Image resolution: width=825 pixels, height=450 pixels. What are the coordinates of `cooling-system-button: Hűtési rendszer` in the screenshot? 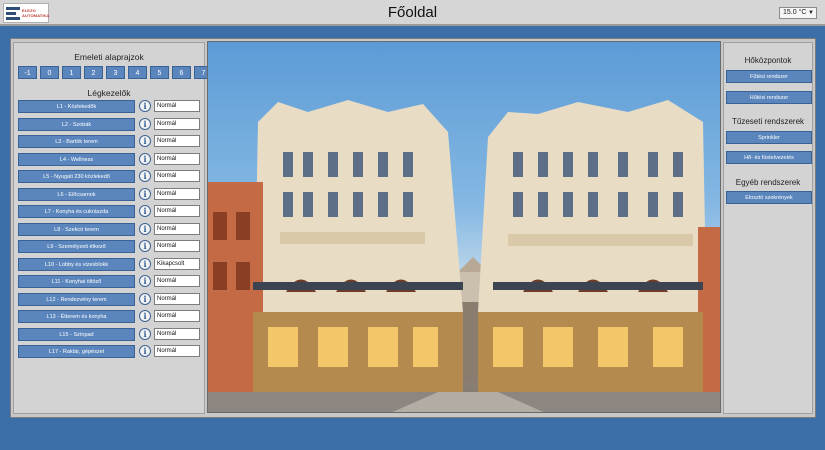 It's located at (769, 97).